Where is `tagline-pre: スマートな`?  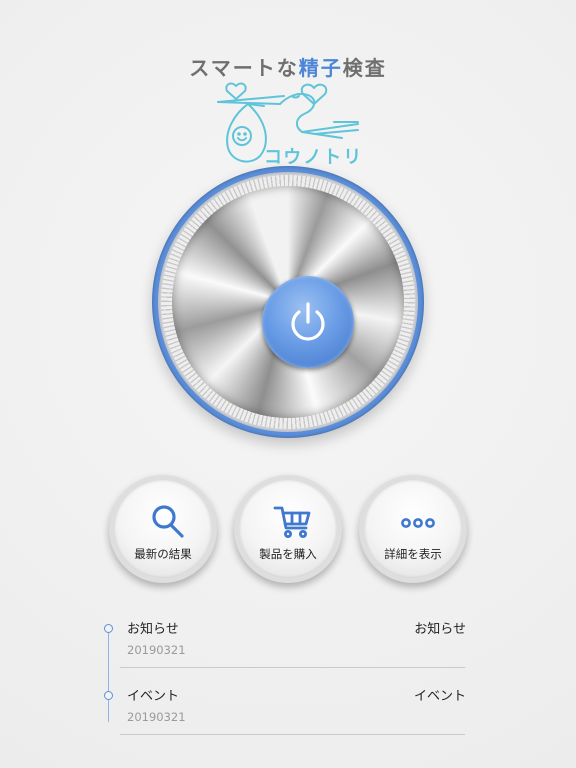 tagline-pre: スマートな is located at coordinates (244, 68).